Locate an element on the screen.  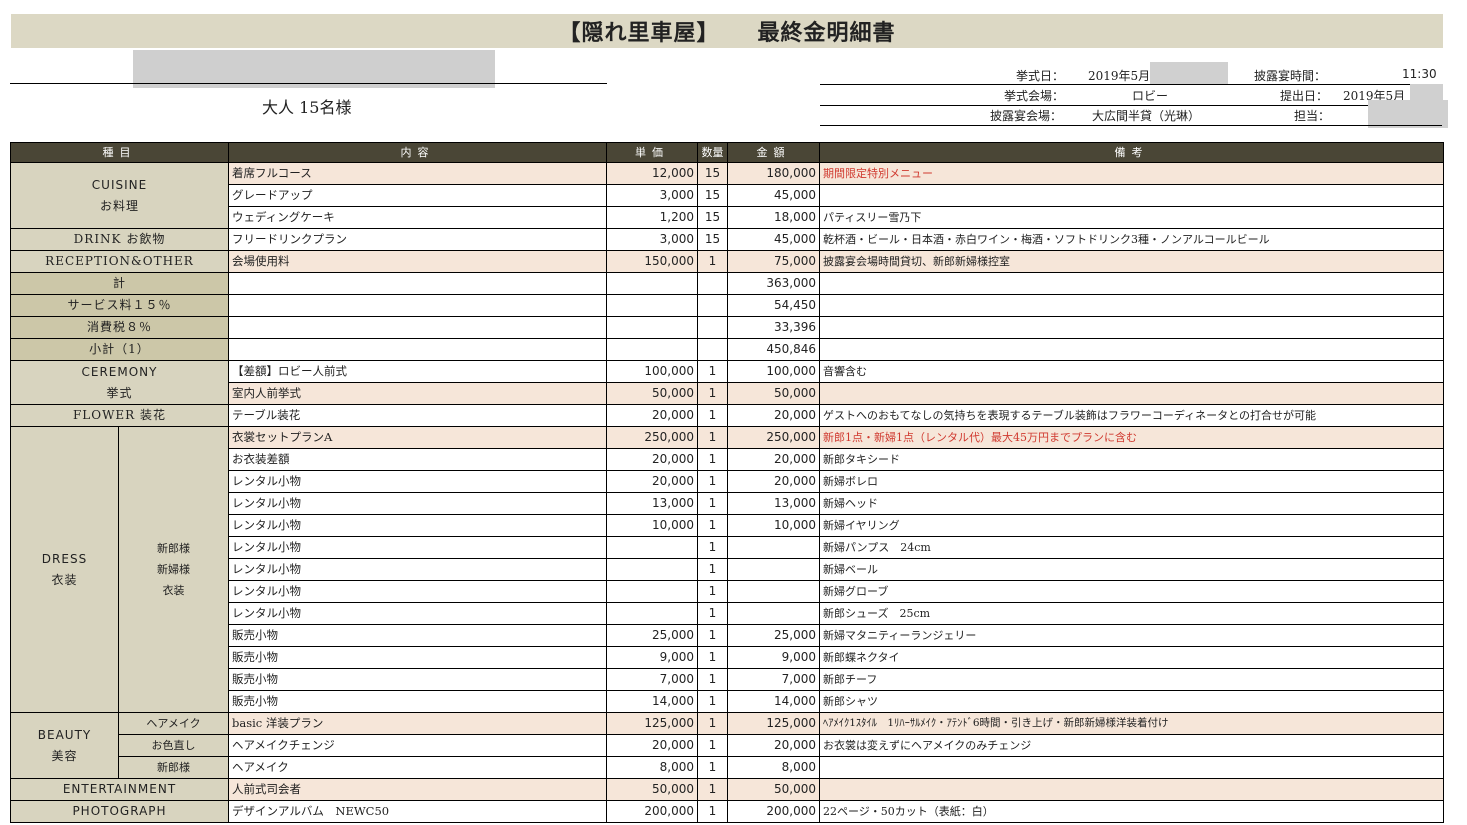
table-row: 新郎様 ヘアメイク 8,000 1 8,000 is located at coordinates (727, 767).